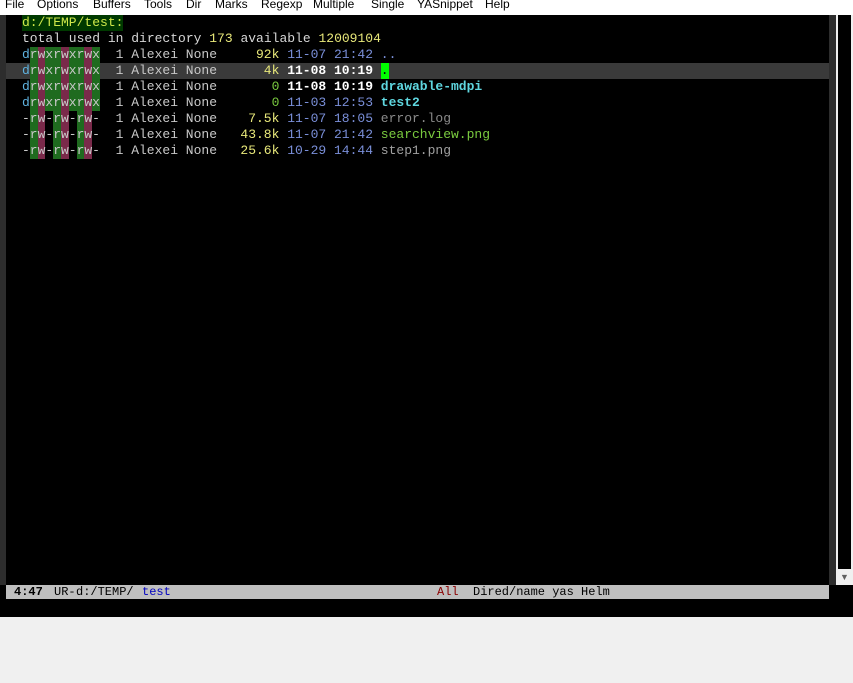 The height and width of the screenshot is (683, 853). I want to click on dired-header-line: d:/TEMP/test:, so click(417, 23).